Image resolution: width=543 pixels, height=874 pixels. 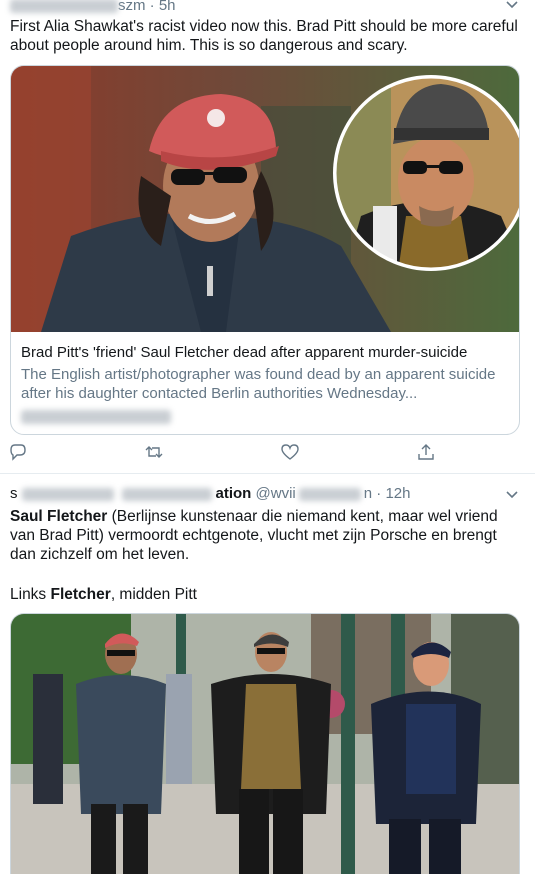 I want to click on name-fragment: s, so click(x=14, y=493).